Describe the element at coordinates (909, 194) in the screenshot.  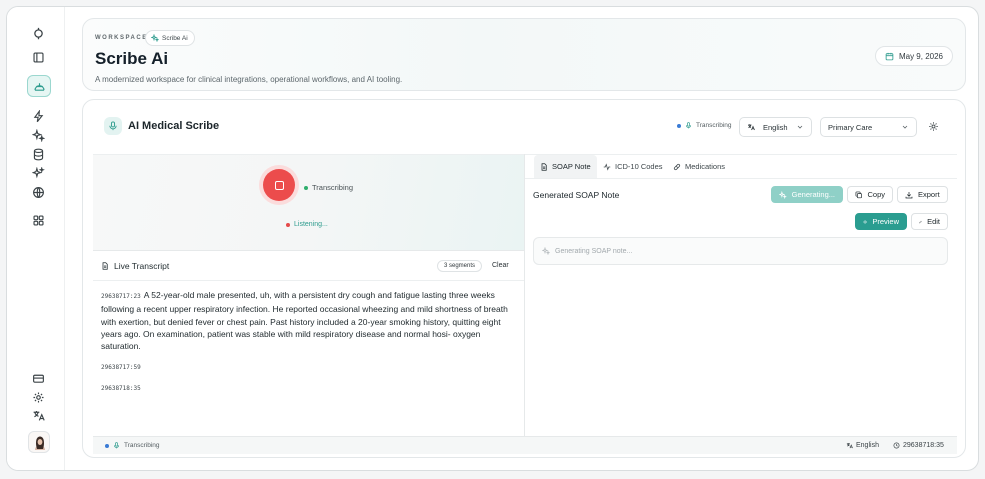
I see `download-icon` at that location.